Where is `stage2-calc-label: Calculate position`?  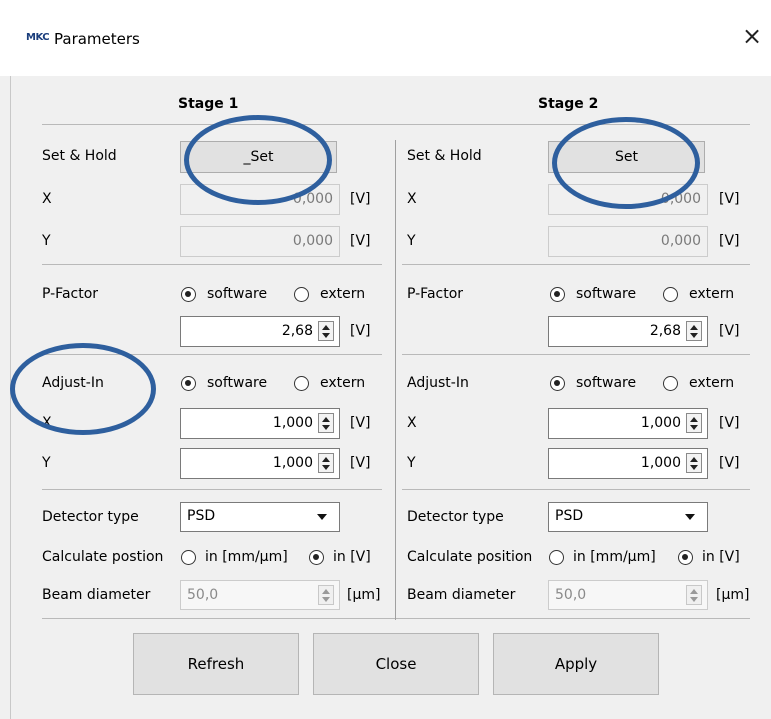
stage2-calc-label: Calculate position is located at coordinates (470, 557).